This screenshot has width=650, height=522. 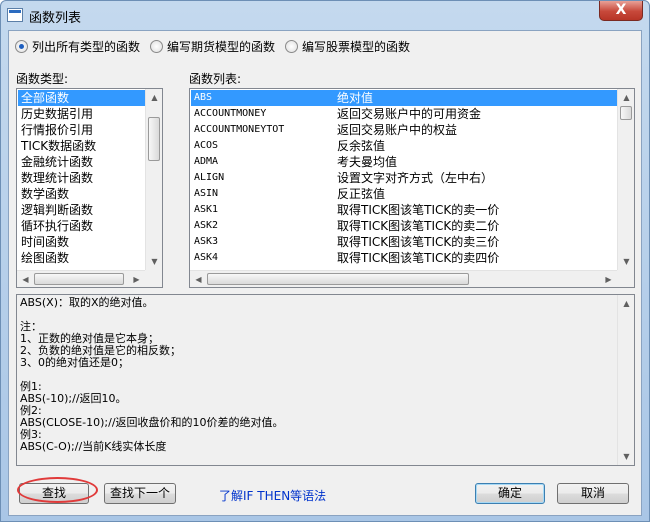 What do you see at coordinates (86, 46) in the screenshot?
I see `radio-label: 列出所有类型的函数` at bounding box center [86, 46].